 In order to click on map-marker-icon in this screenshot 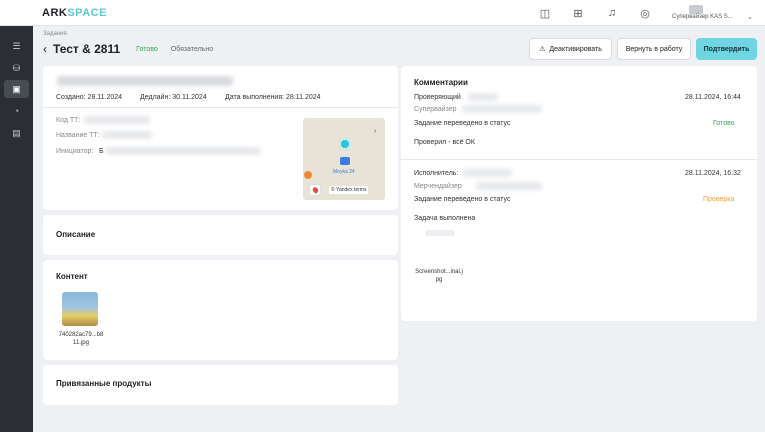, I will do `click(315, 190)`.